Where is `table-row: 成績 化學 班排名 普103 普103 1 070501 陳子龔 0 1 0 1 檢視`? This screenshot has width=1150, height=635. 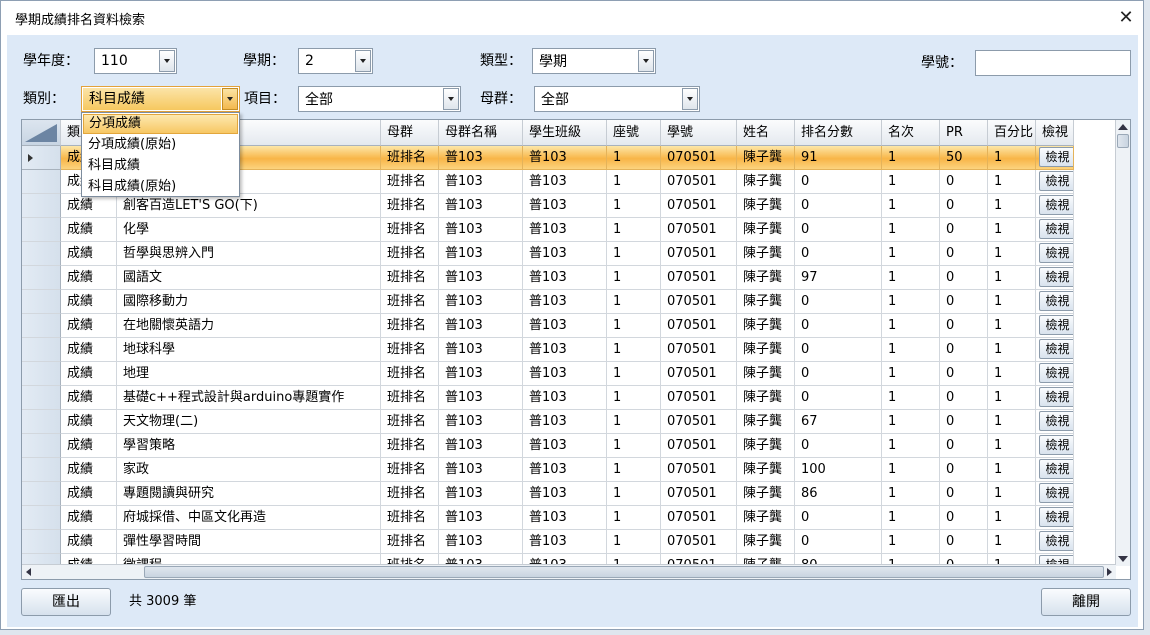 table-row: 成績 化學 班排名 普103 普103 1 070501 陳子龔 0 1 0 1 檢視 is located at coordinates (569, 230).